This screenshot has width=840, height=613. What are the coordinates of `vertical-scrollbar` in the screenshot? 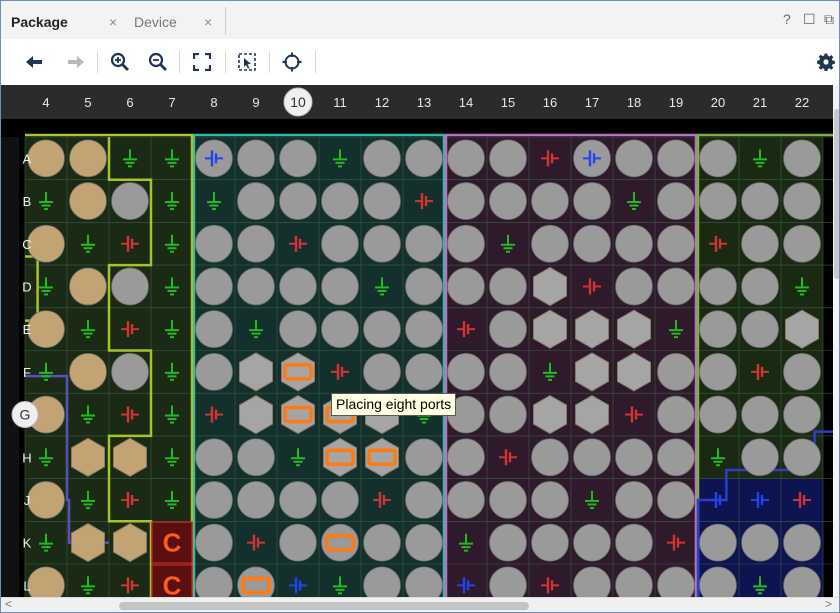 It's located at (836, 341).